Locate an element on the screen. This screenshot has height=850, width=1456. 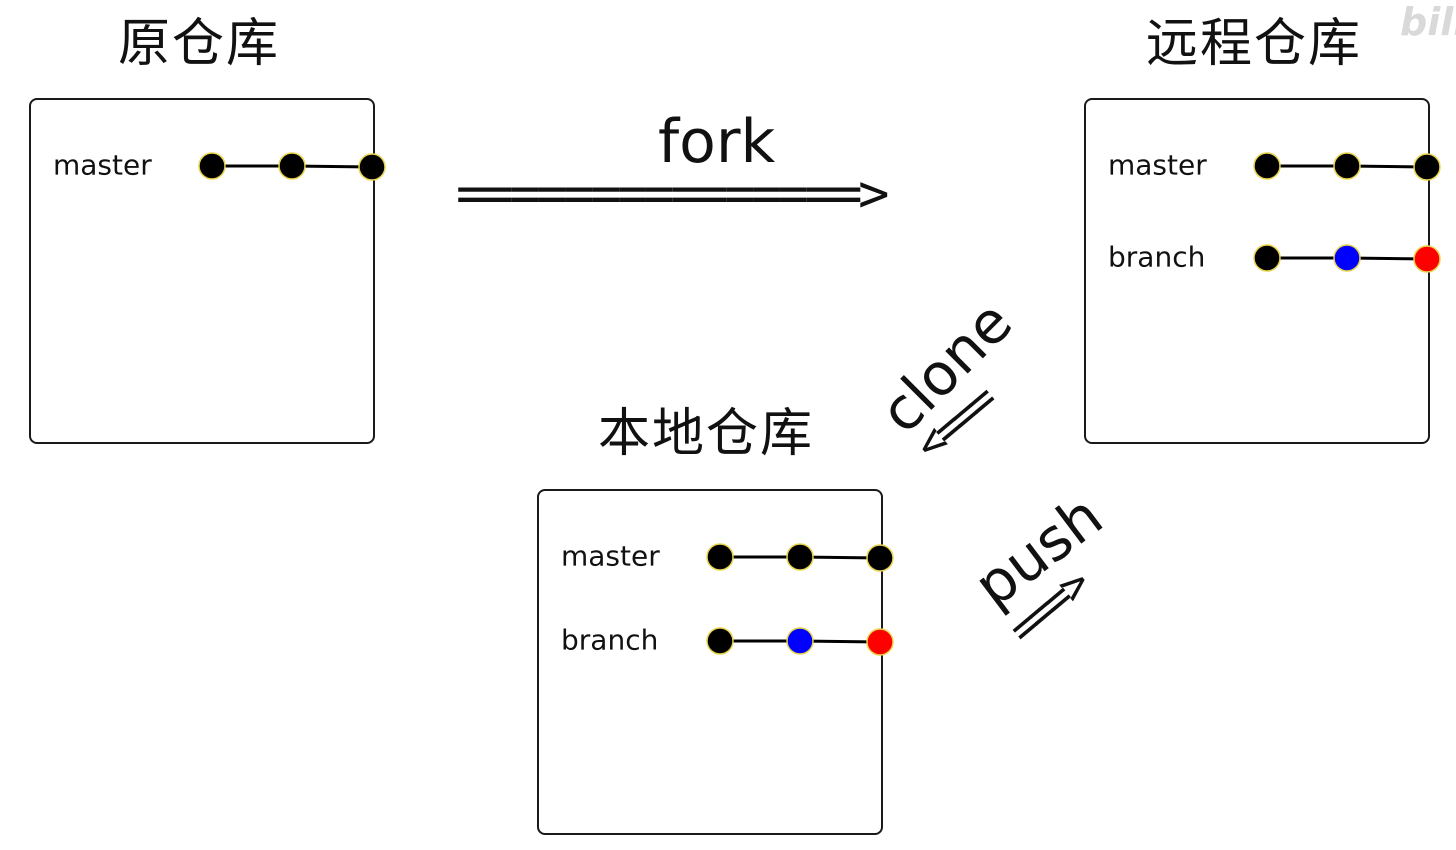
local-master-row: master is located at coordinates (727, 556).